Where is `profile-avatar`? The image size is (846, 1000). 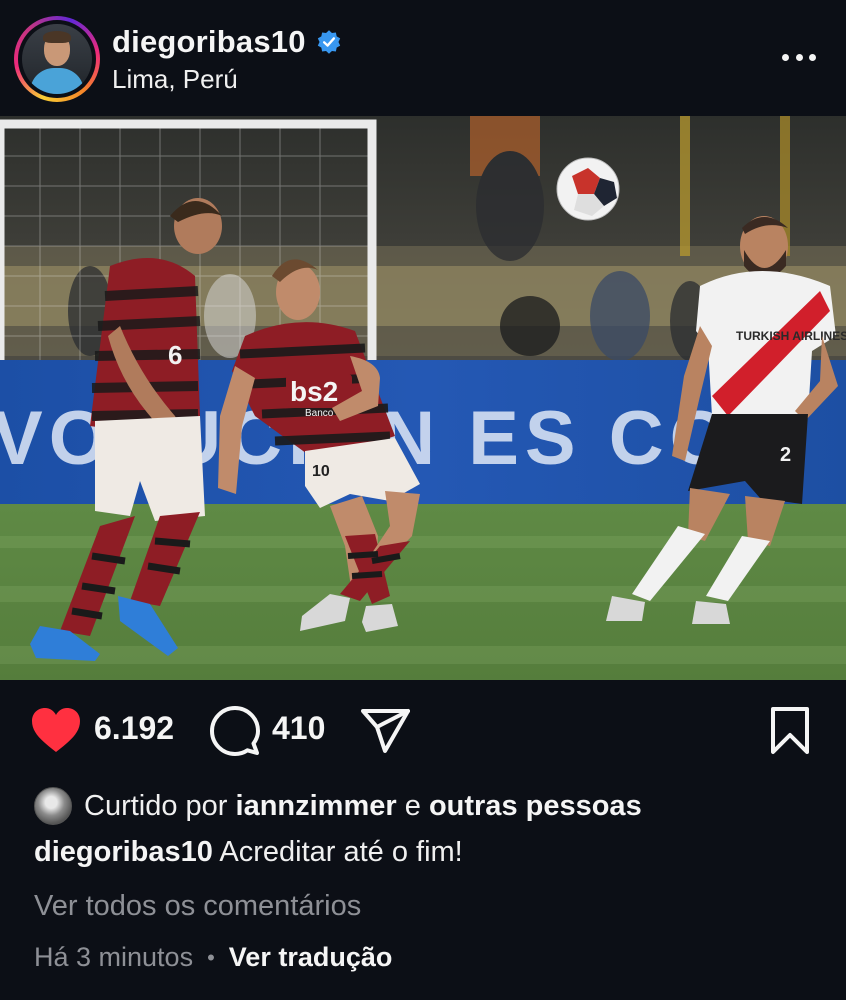 profile-avatar is located at coordinates (57, 59).